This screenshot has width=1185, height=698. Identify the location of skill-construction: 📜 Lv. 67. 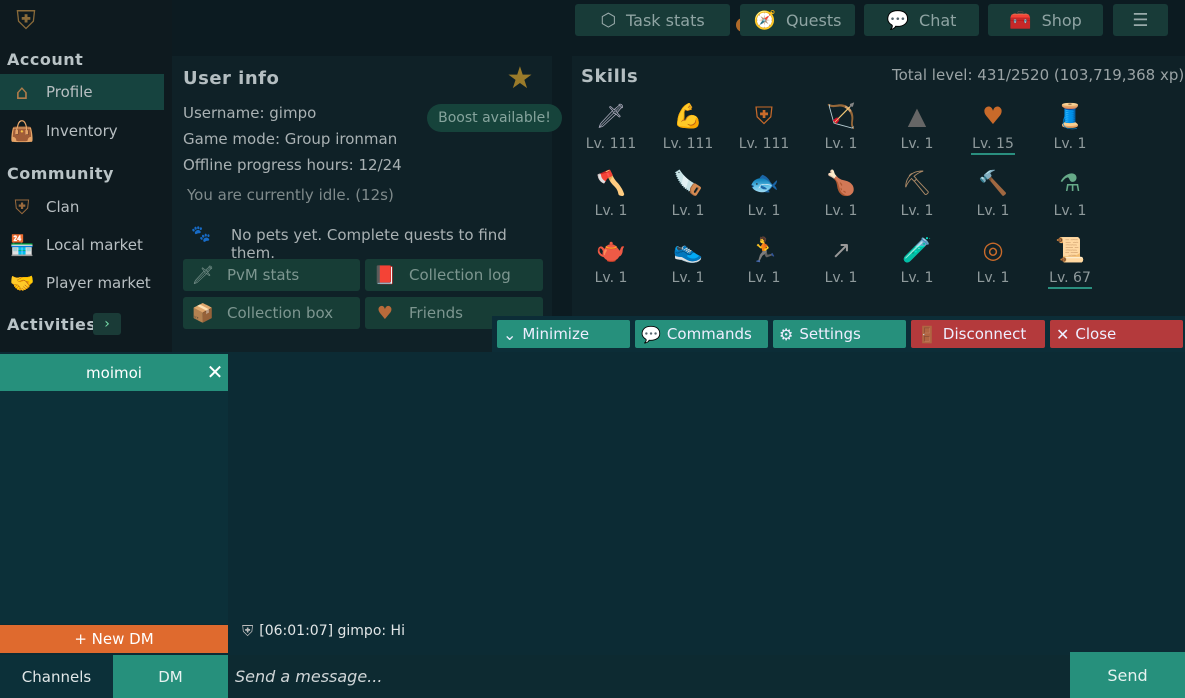
(1070, 262).